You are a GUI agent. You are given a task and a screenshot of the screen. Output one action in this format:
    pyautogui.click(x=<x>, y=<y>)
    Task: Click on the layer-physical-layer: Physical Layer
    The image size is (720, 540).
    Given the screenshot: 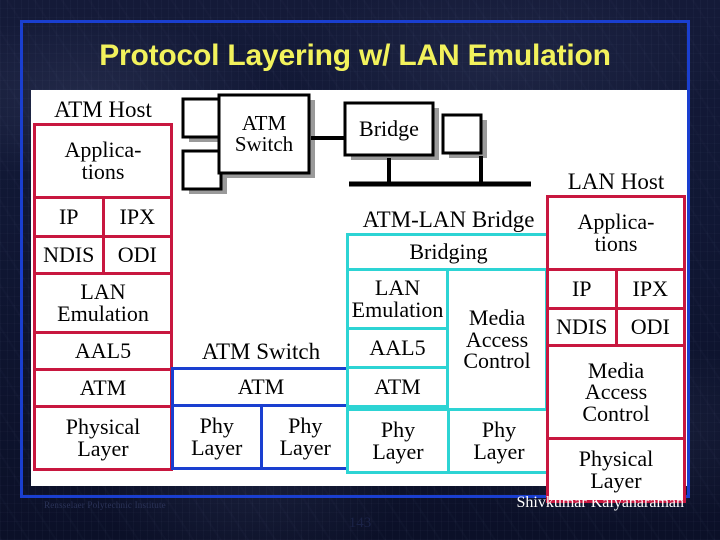 What is the action you would take?
    pyautogui.click(x=103, y=438)
    